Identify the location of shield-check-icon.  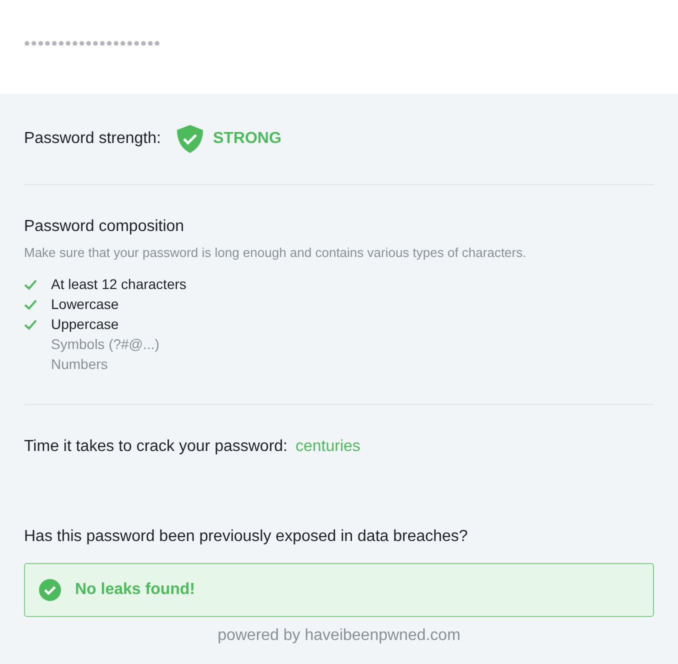
(189, 139).